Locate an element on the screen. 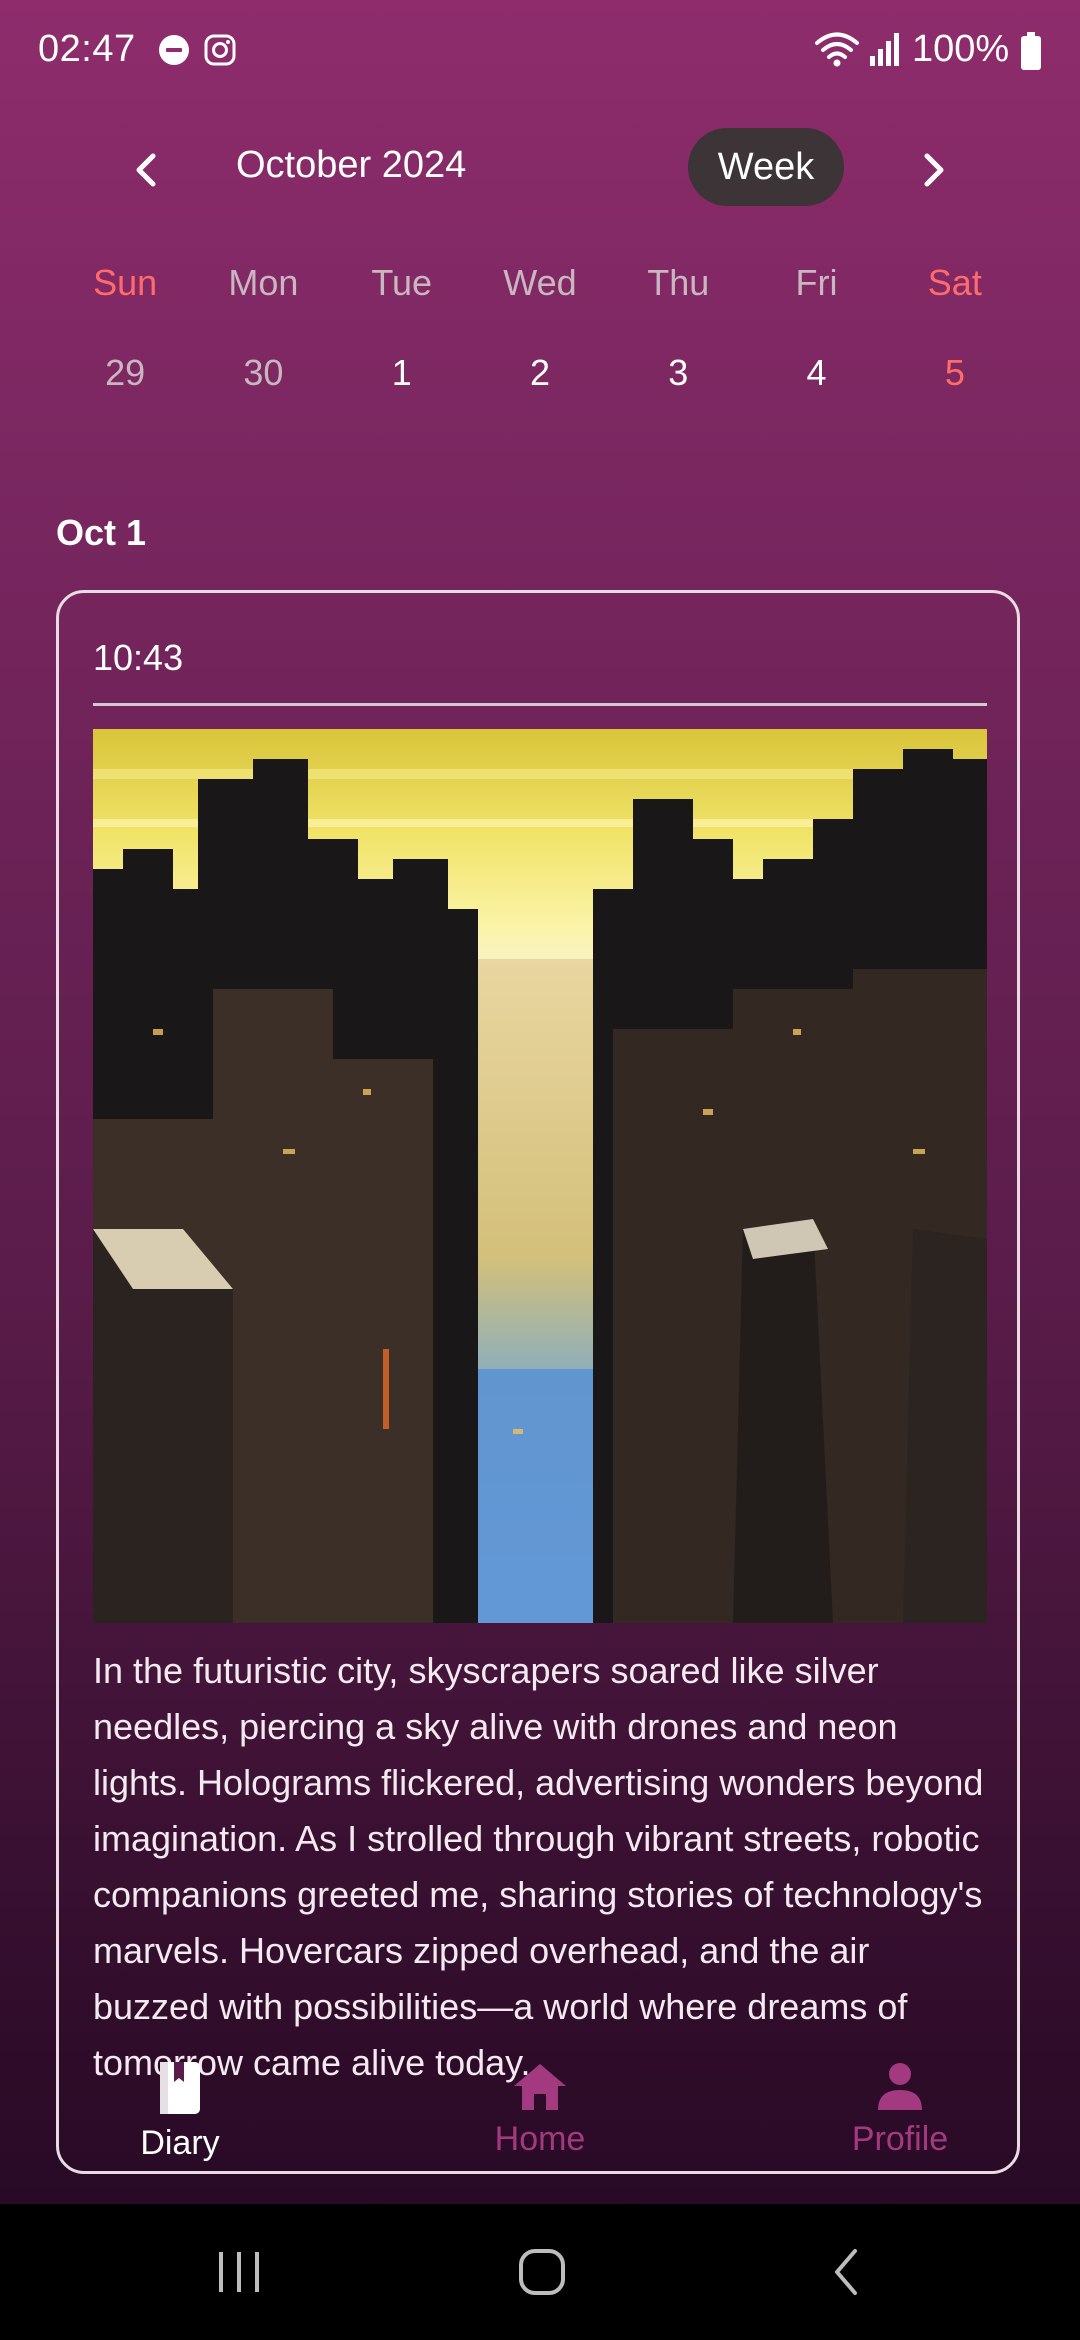  prev-week-button is located at coordinates (146, 170).